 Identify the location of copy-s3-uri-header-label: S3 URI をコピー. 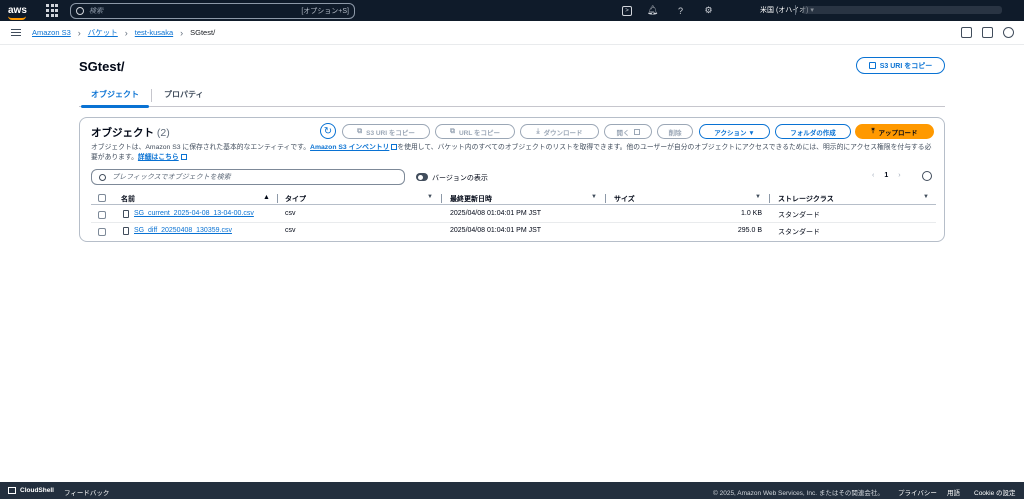
(906, 66).